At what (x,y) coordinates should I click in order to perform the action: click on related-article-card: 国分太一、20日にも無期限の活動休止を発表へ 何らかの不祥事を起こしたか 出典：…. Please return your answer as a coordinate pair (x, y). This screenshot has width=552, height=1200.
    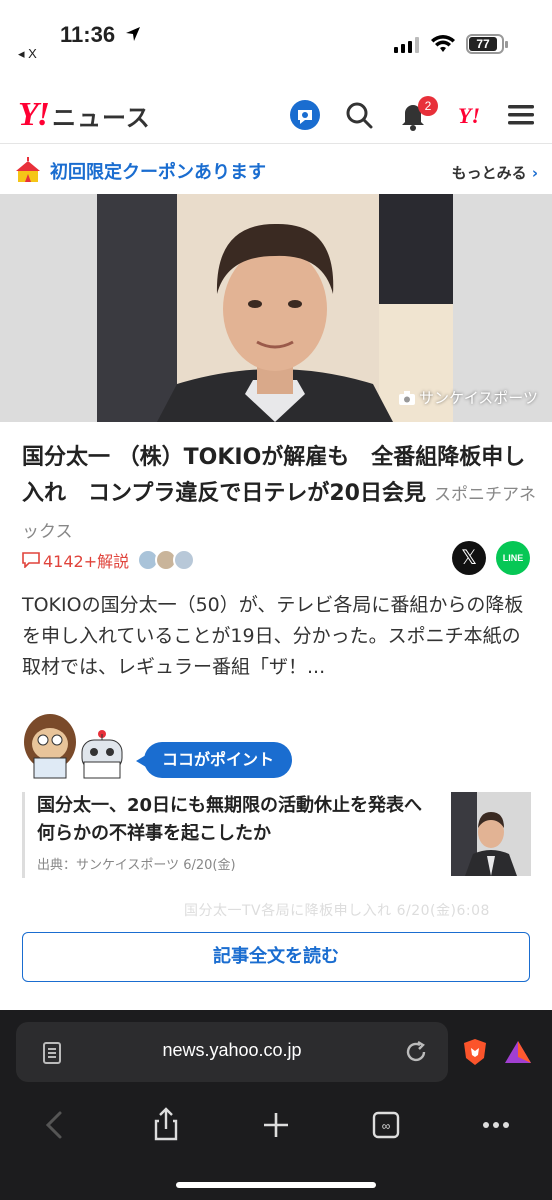
    Looking at the image, I should click on (276, 835).